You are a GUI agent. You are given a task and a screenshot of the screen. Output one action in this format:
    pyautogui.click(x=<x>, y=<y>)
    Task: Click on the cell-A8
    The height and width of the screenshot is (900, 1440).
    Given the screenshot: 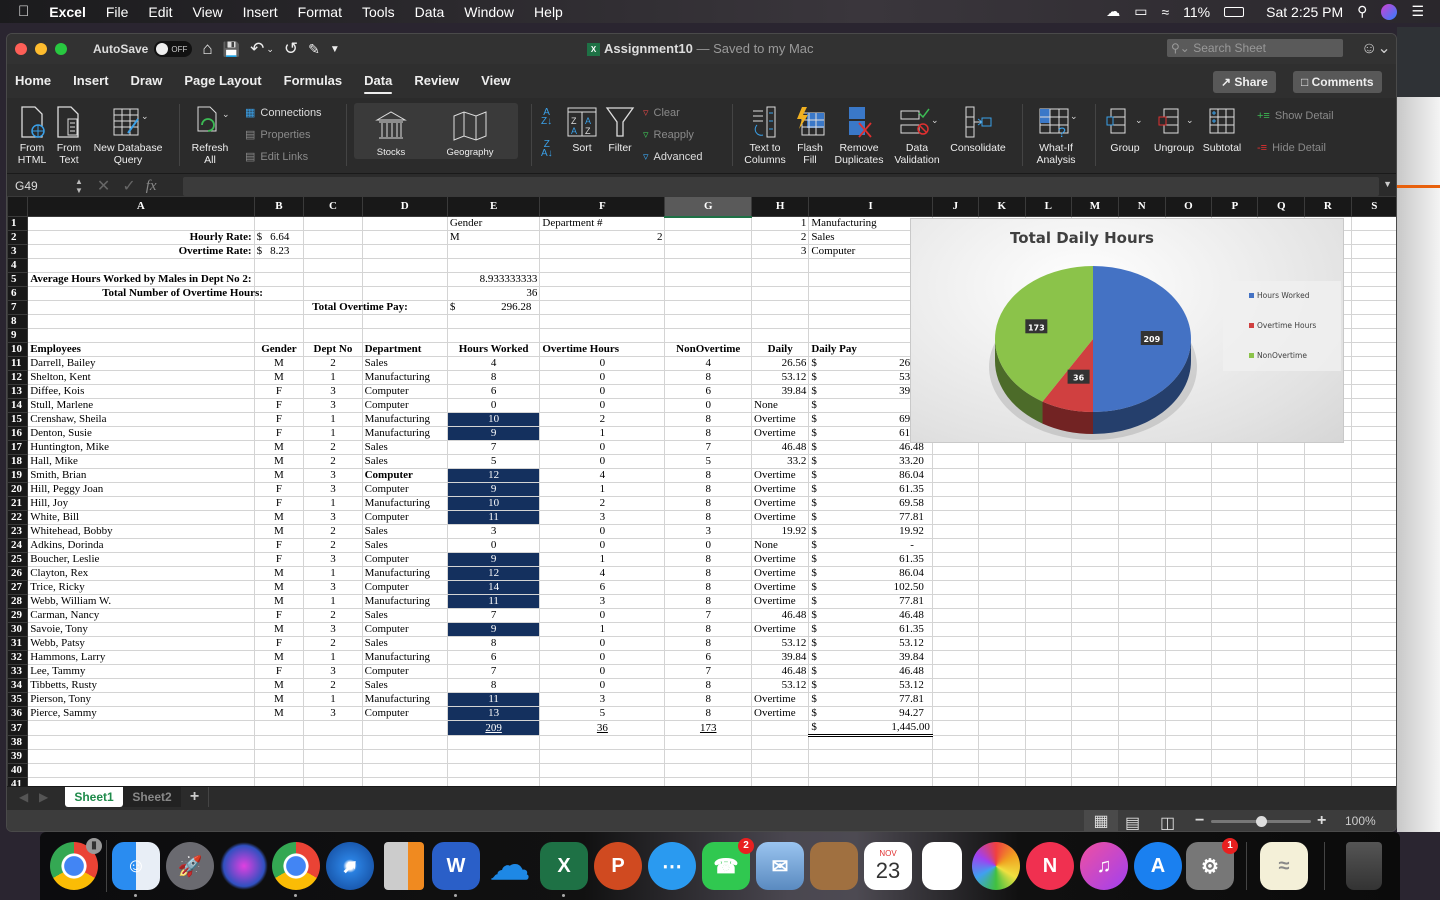 What is the action you would take?
    pyautogui.click(x=141, y=321)
    